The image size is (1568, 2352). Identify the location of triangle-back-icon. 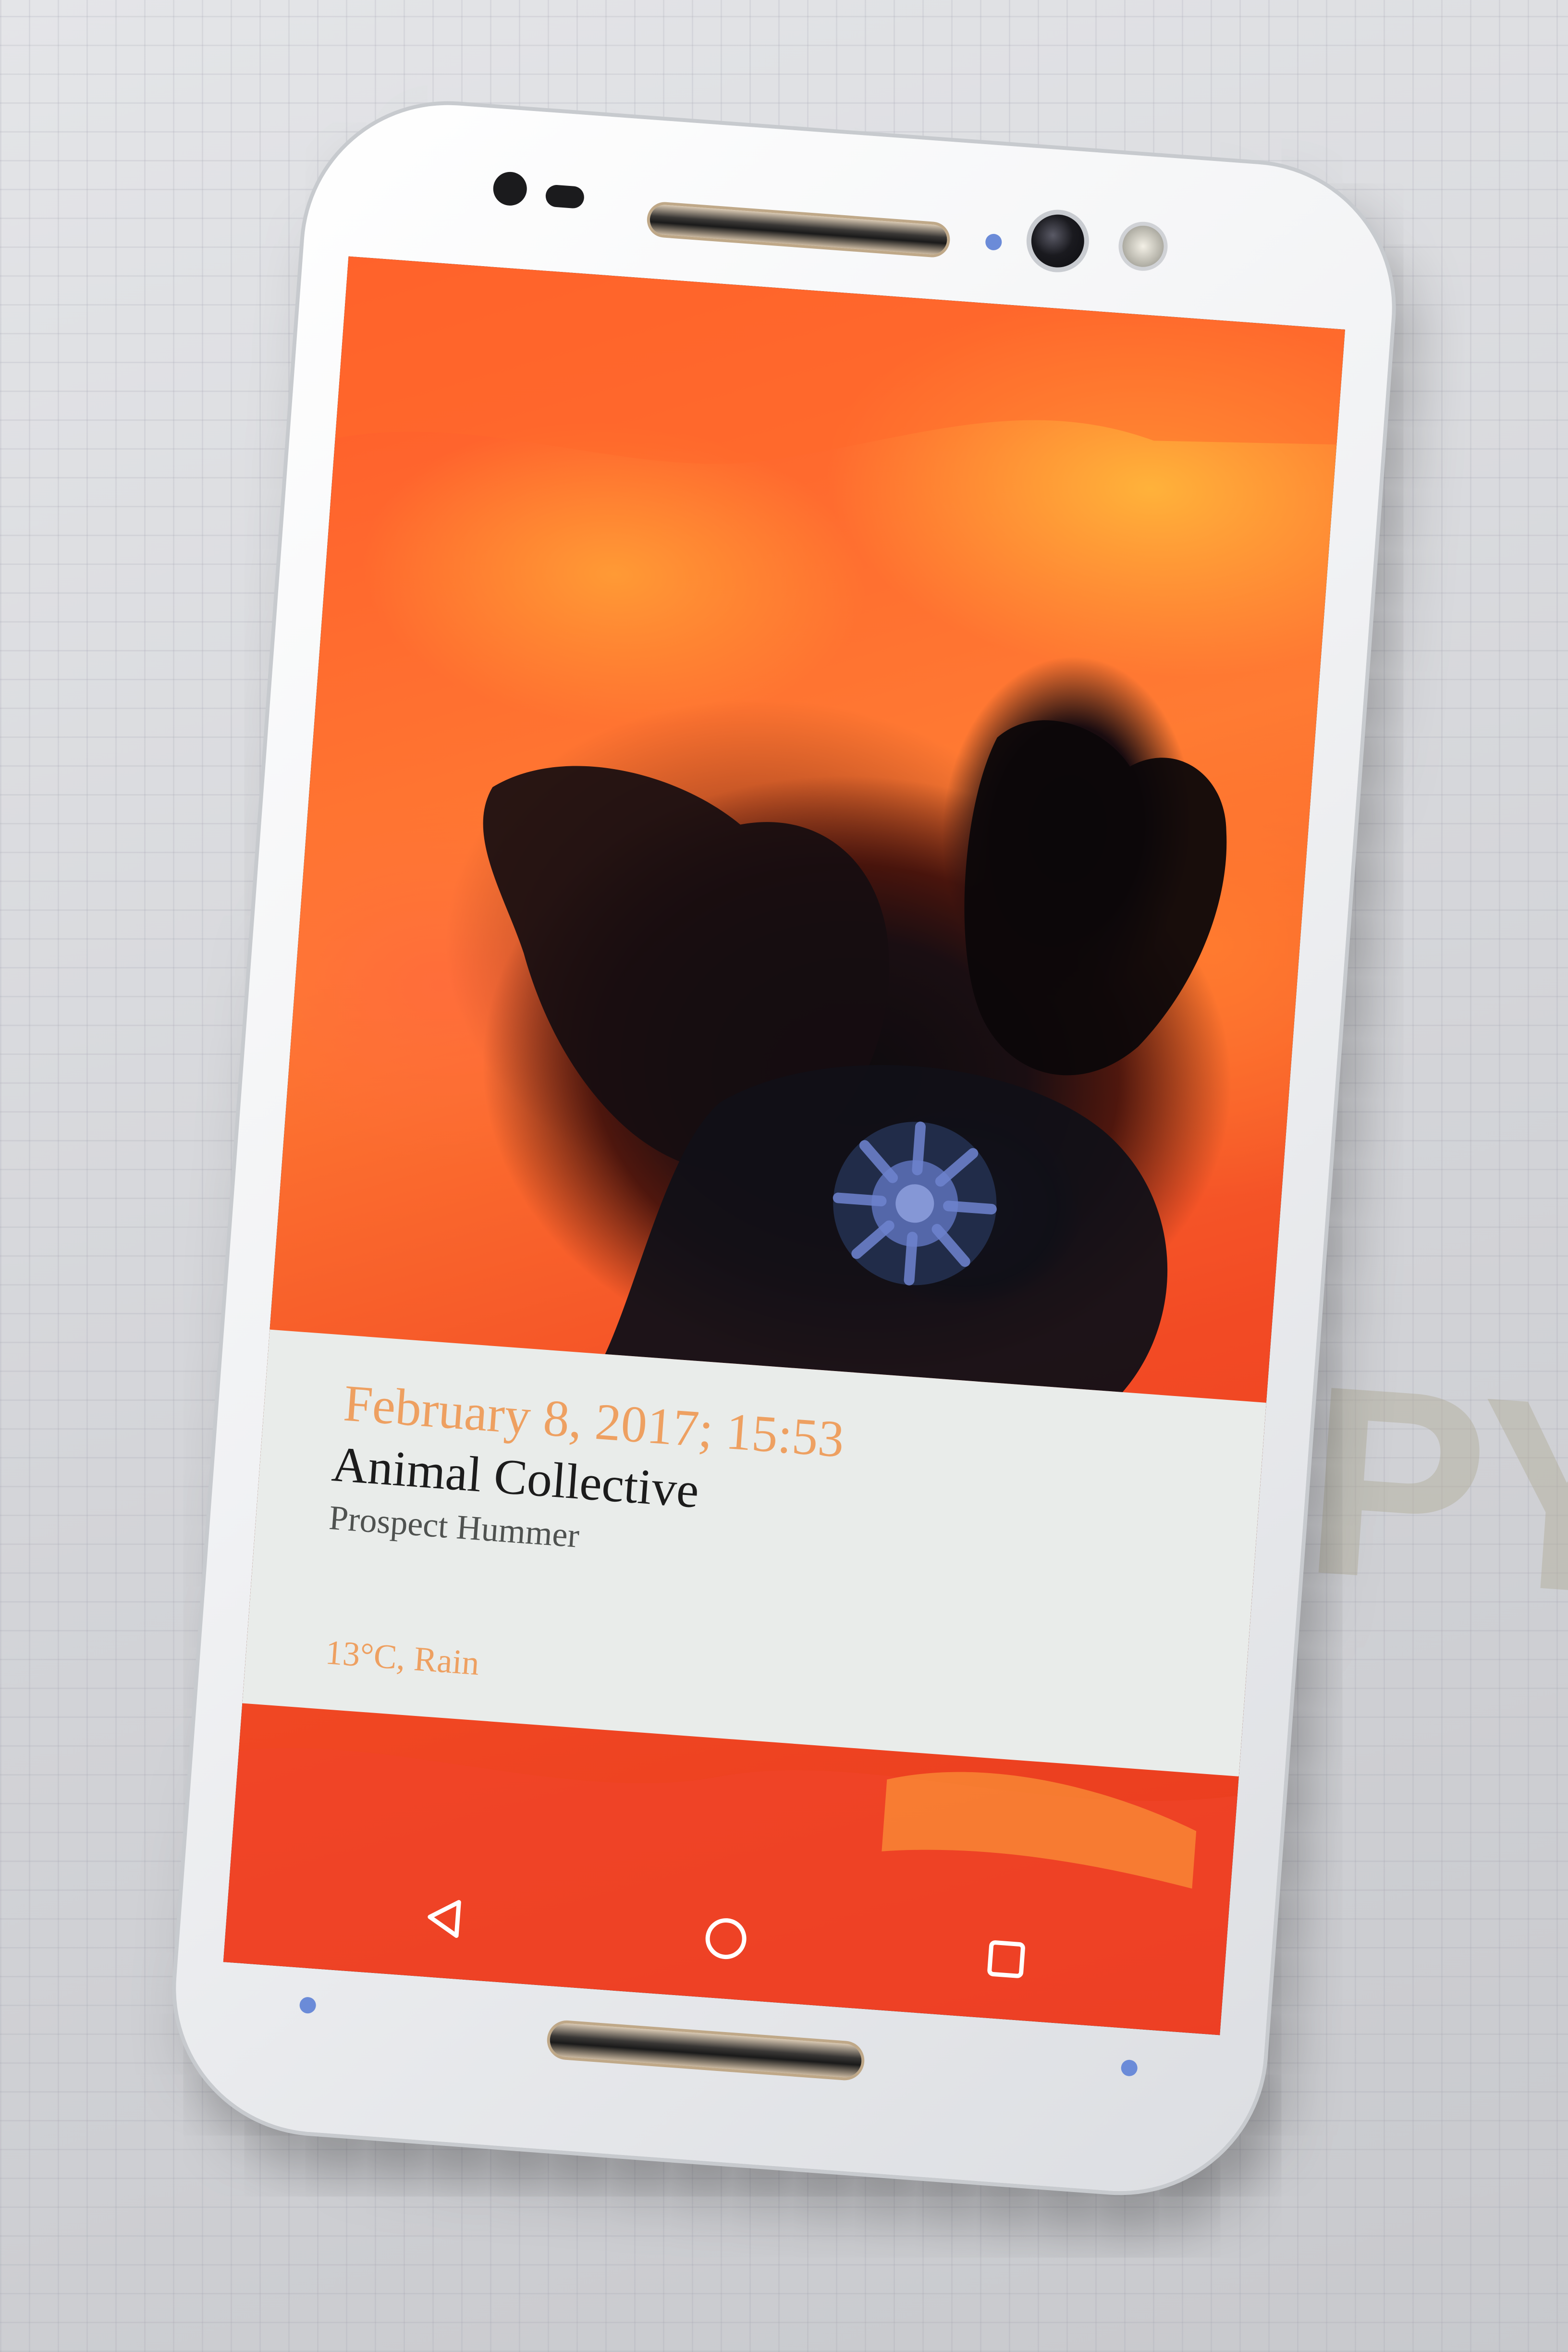
(445, 1919).